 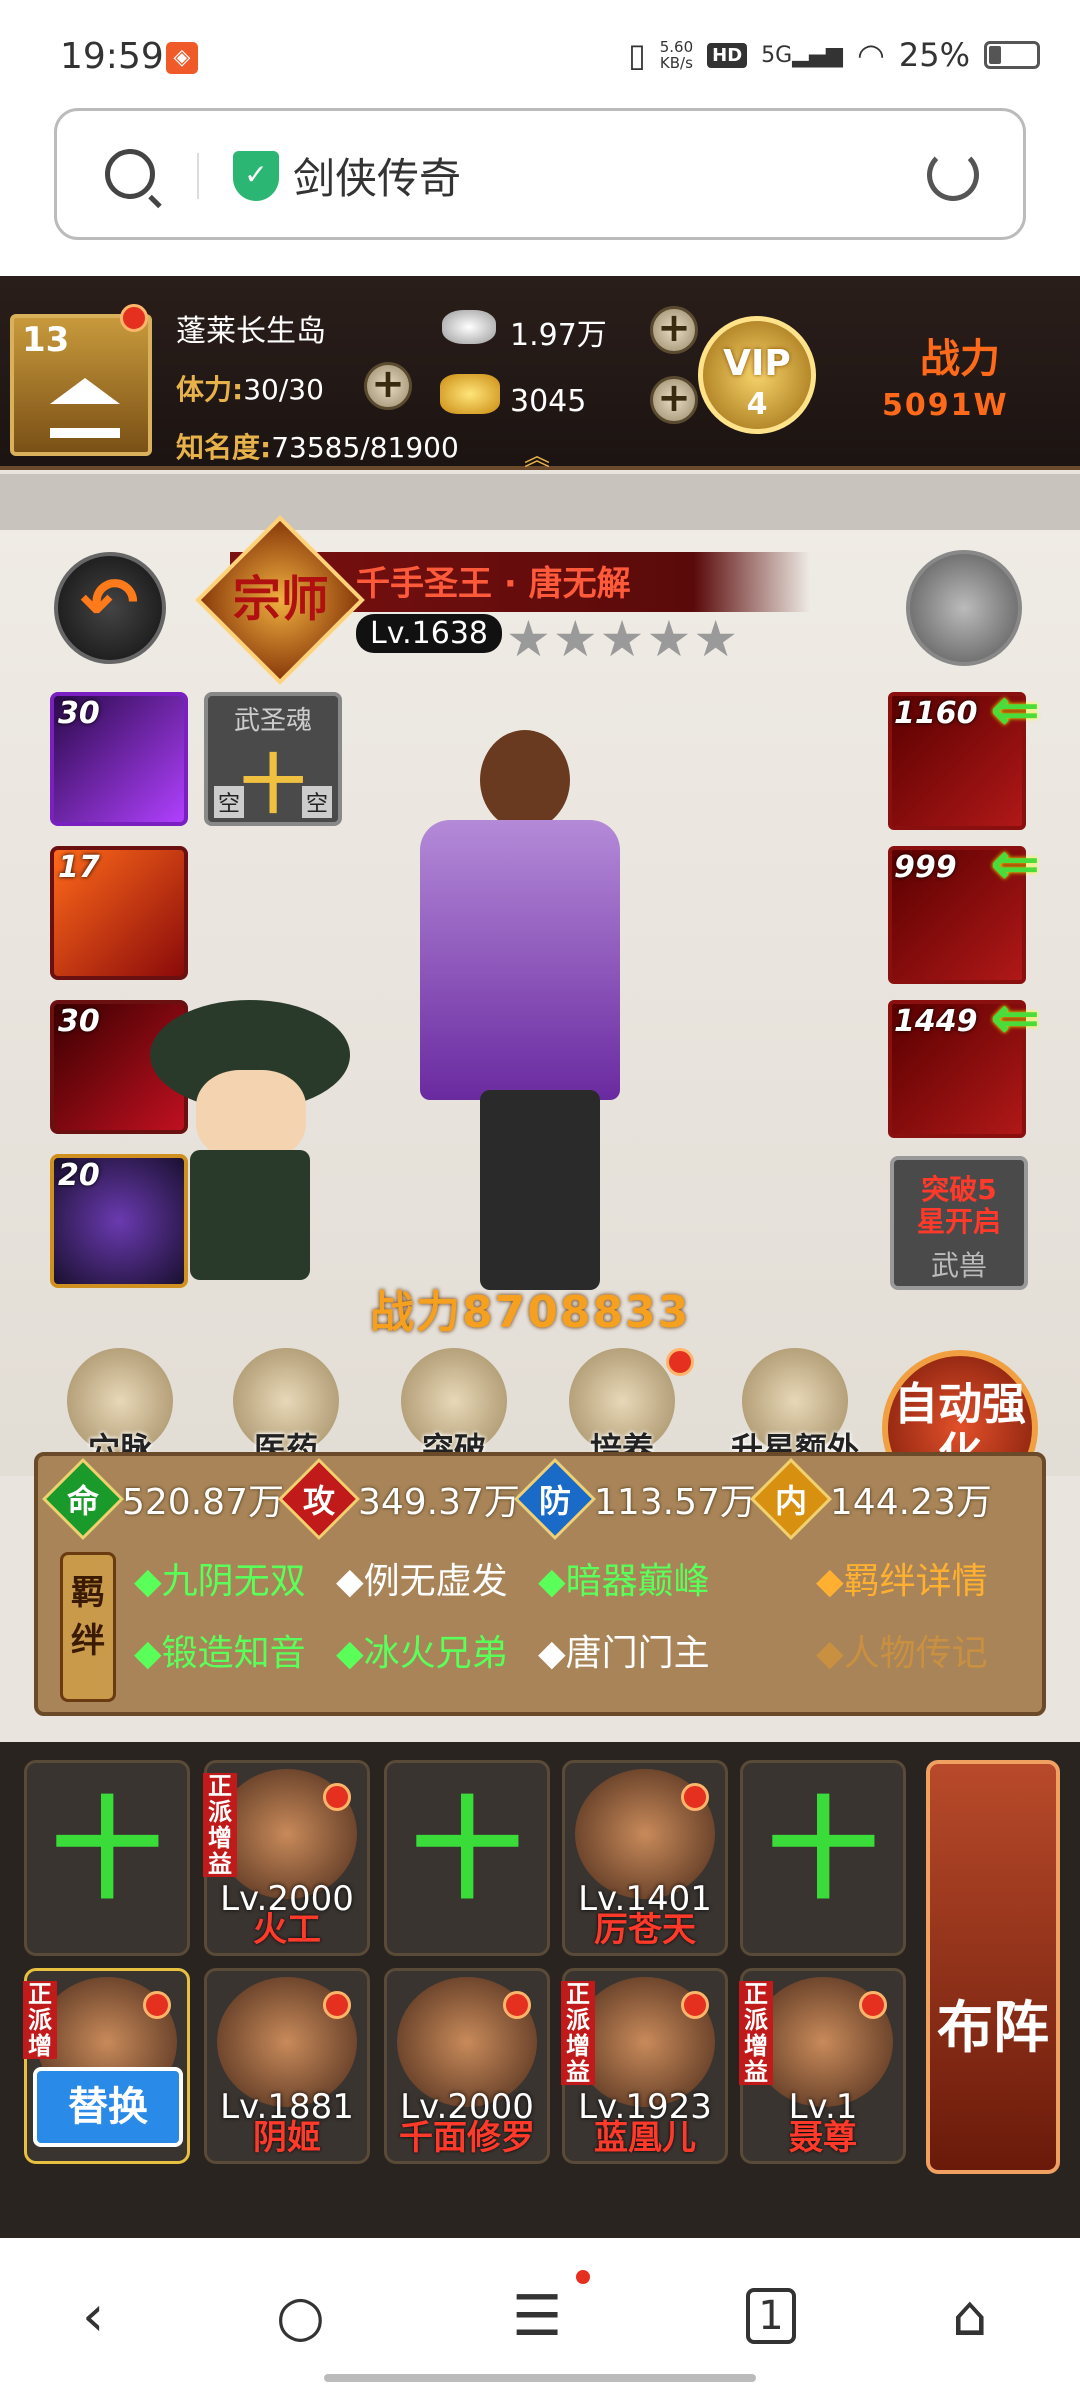 What do you see at coordinates (645, 1858) in the screenshot?
I see `teammate-slot: Lv.1401 厉苍天` at bounding box center [645, 1858].